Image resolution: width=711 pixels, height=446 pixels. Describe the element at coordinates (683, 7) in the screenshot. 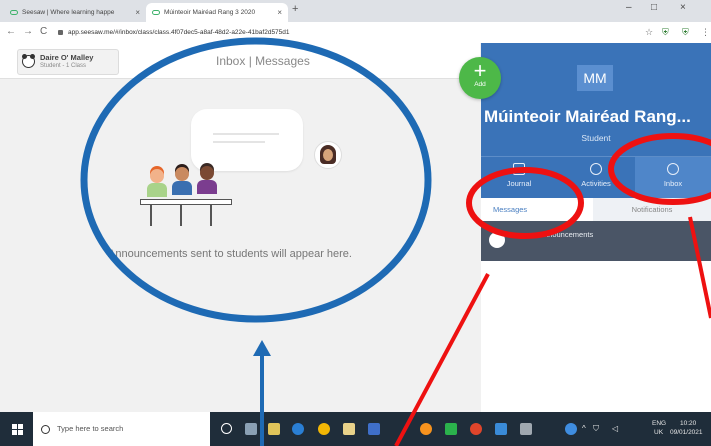

I see `close-window-button: ×` at that location.